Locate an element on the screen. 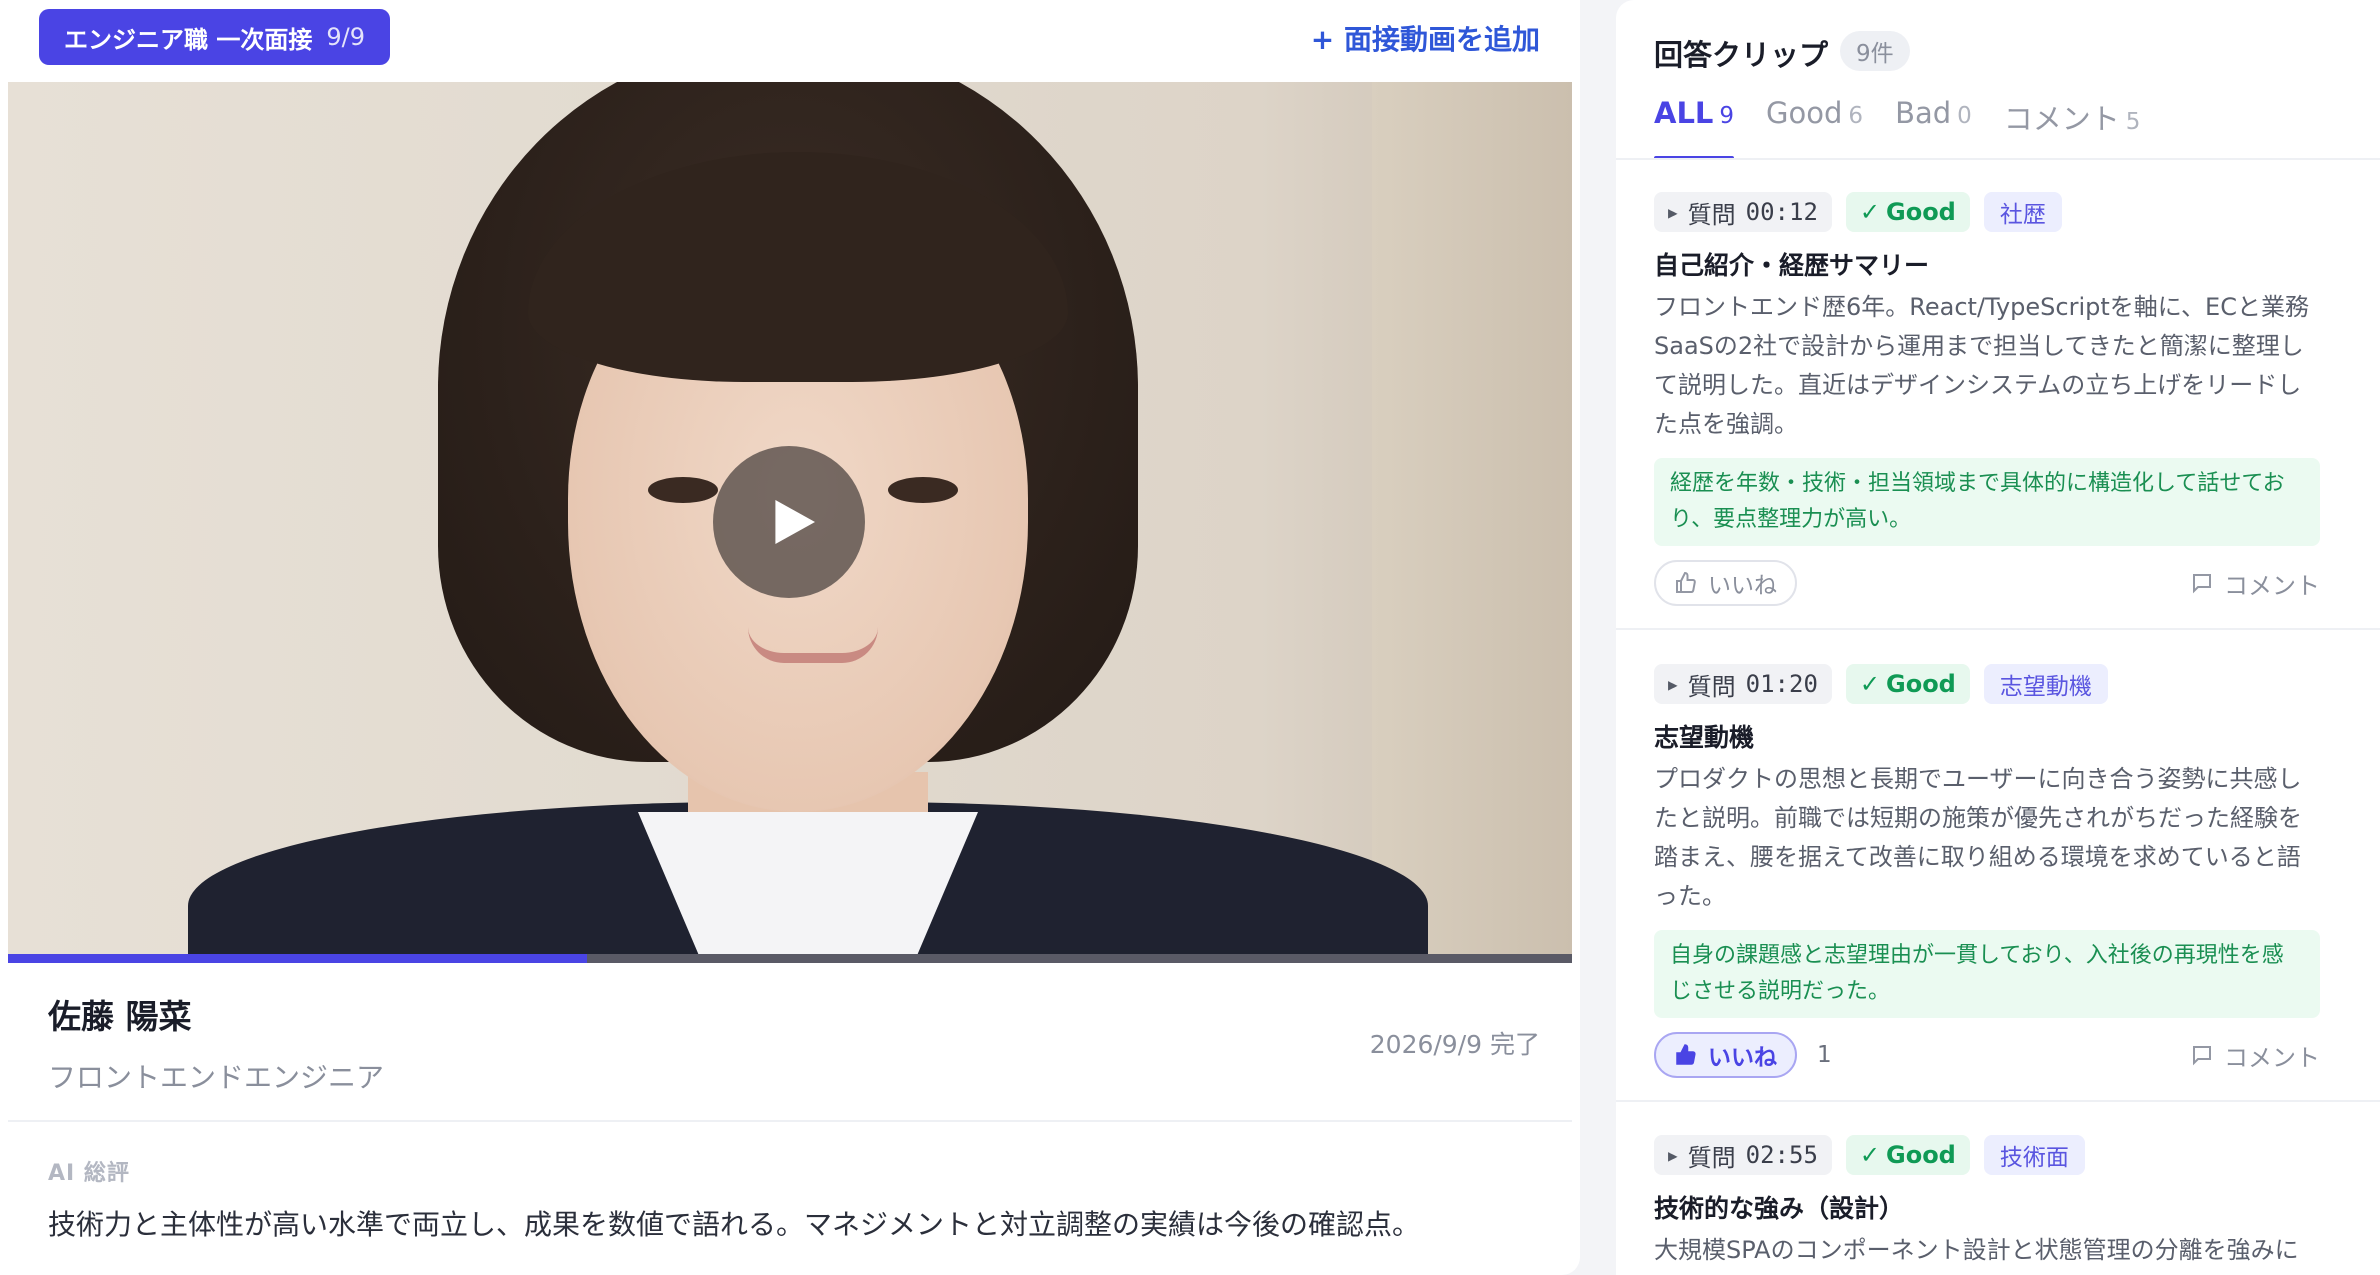  clip-filter-tabs: ALL 9 Good 6 Bad 0 コメント 5 is located at coordinates (1897, 128).